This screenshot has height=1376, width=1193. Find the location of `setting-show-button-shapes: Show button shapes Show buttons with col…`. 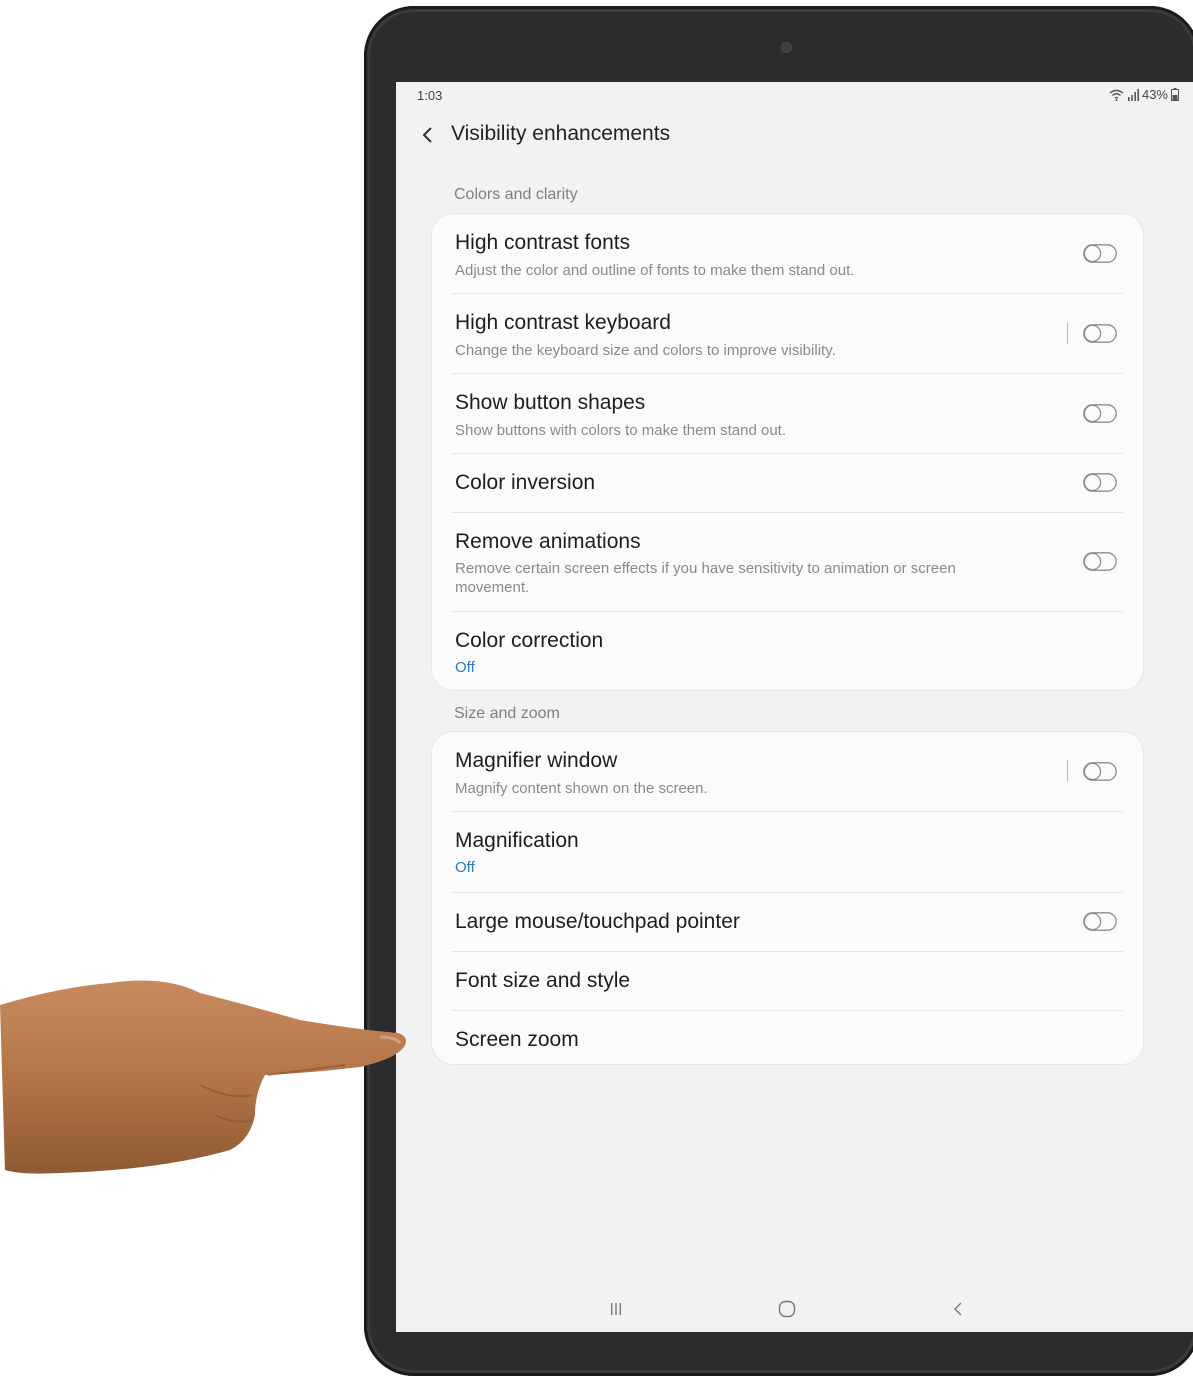

setting-show-button-shapes: Show button shapes Show buttons with col… is located at coordinates (787, 414).